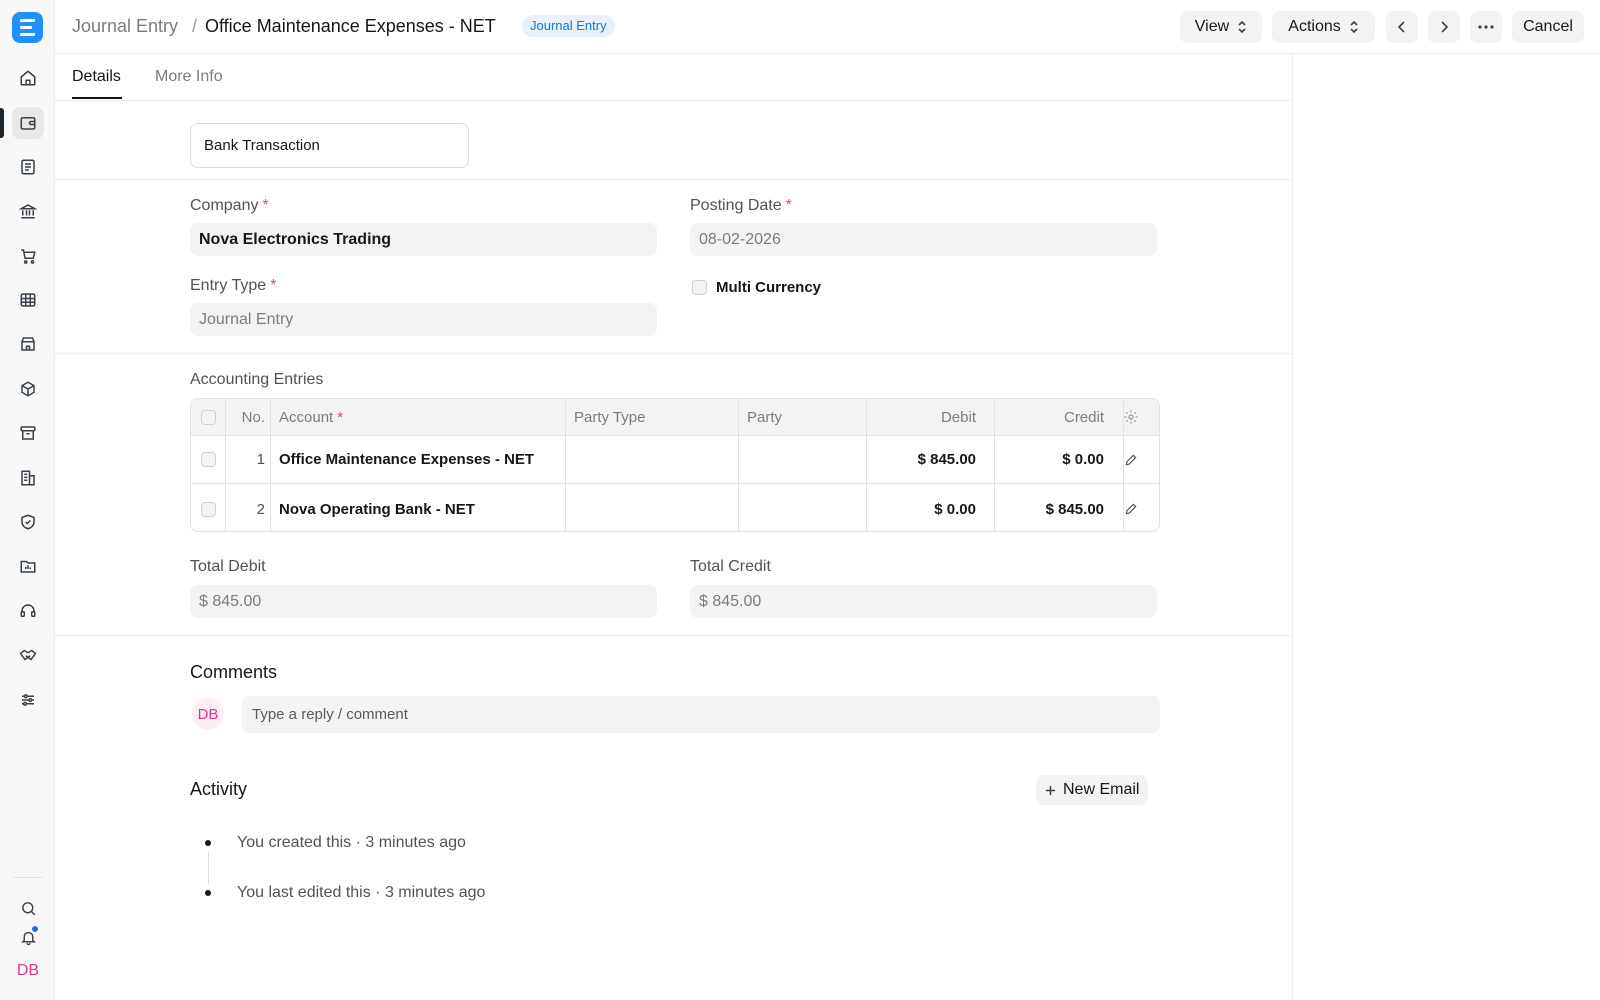  What do you see at coordinates (1049, 459) in the screenshot?
I see `credit-cell: $ 0.00` at bounding box center [1049, 459].